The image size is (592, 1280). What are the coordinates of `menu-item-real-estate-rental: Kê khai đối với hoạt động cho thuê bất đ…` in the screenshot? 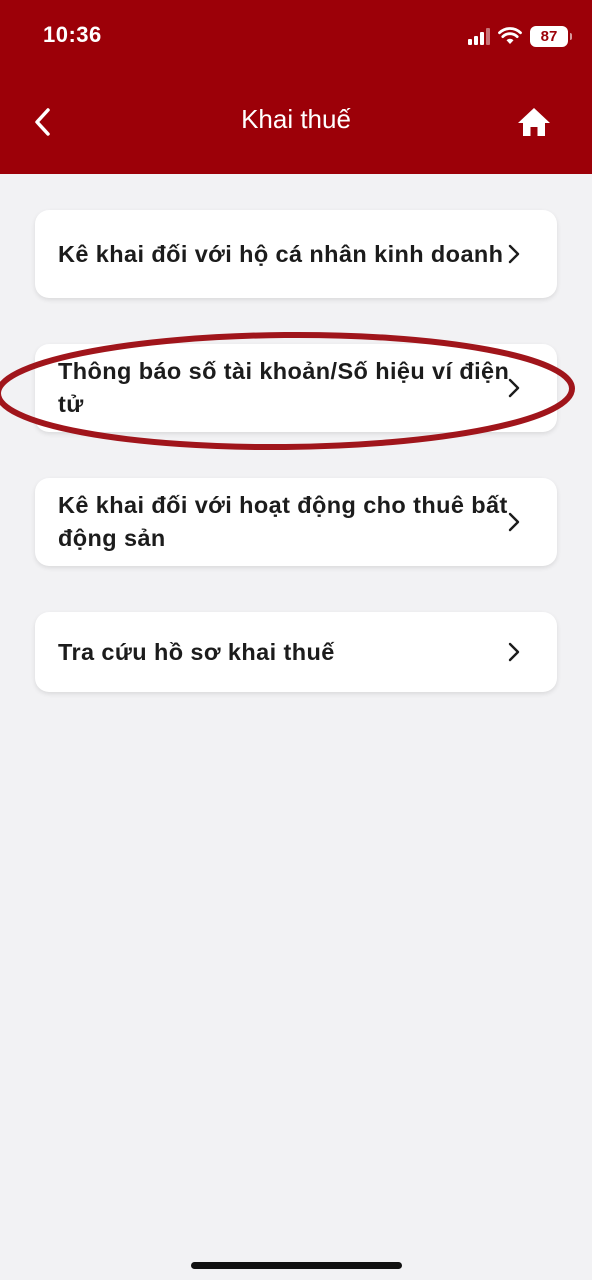 It's located at (296, 522).